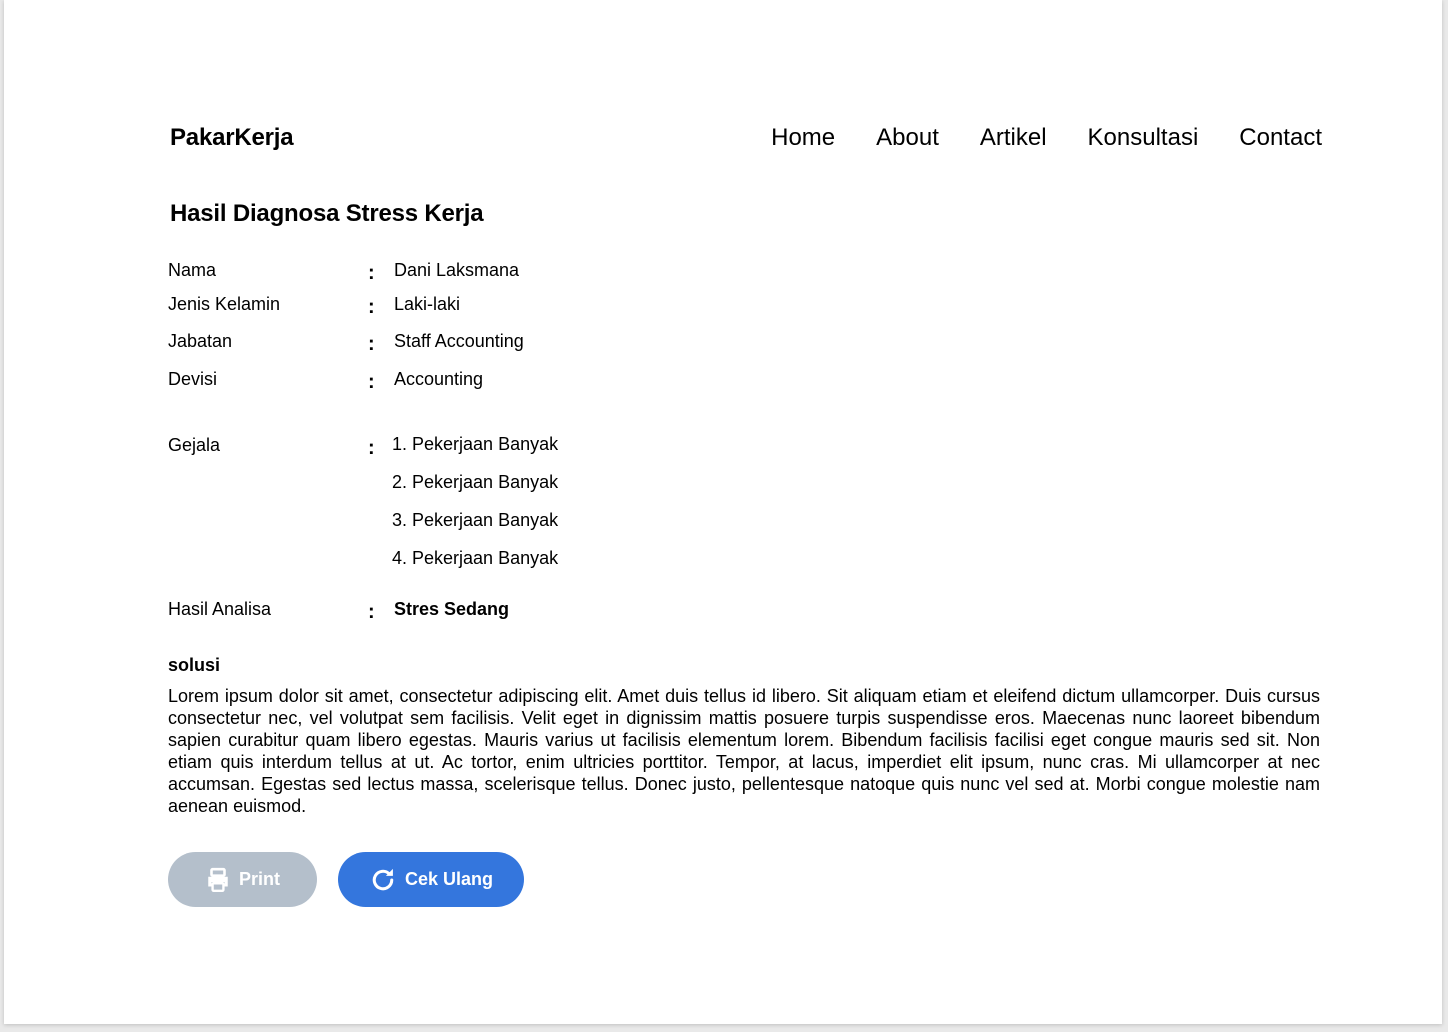 This screenshot has width=1448, height=1032. Describe the element at coordinates (459, 341) in the screenshot. I see `field-value: Staff Accounting` at that location.